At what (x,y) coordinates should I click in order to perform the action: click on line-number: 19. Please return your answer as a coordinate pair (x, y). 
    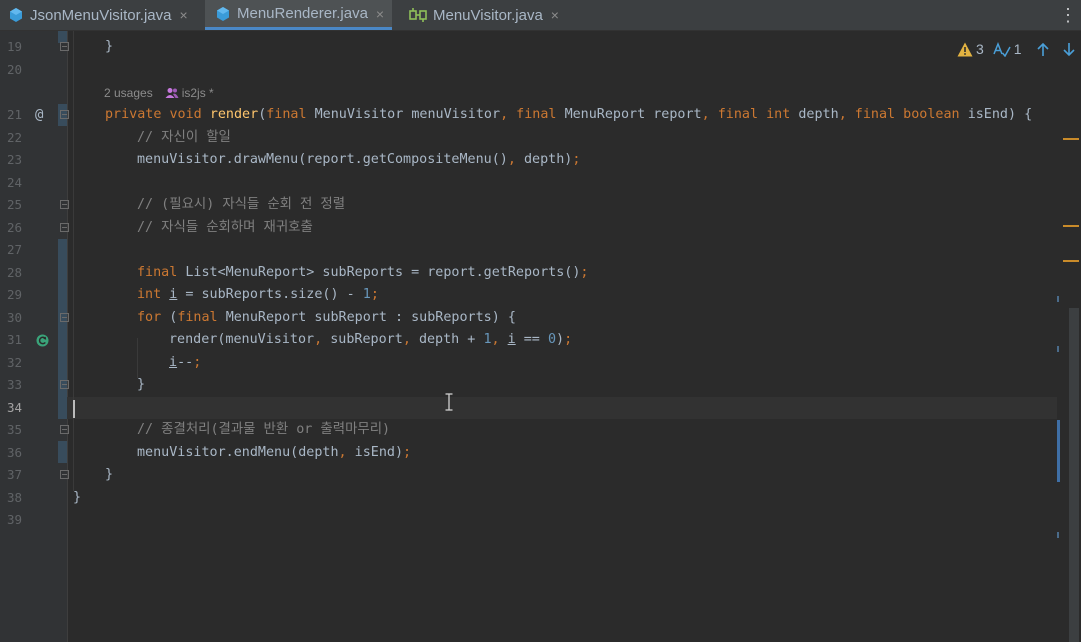
    Looking at the image, I should click on (14, 46).